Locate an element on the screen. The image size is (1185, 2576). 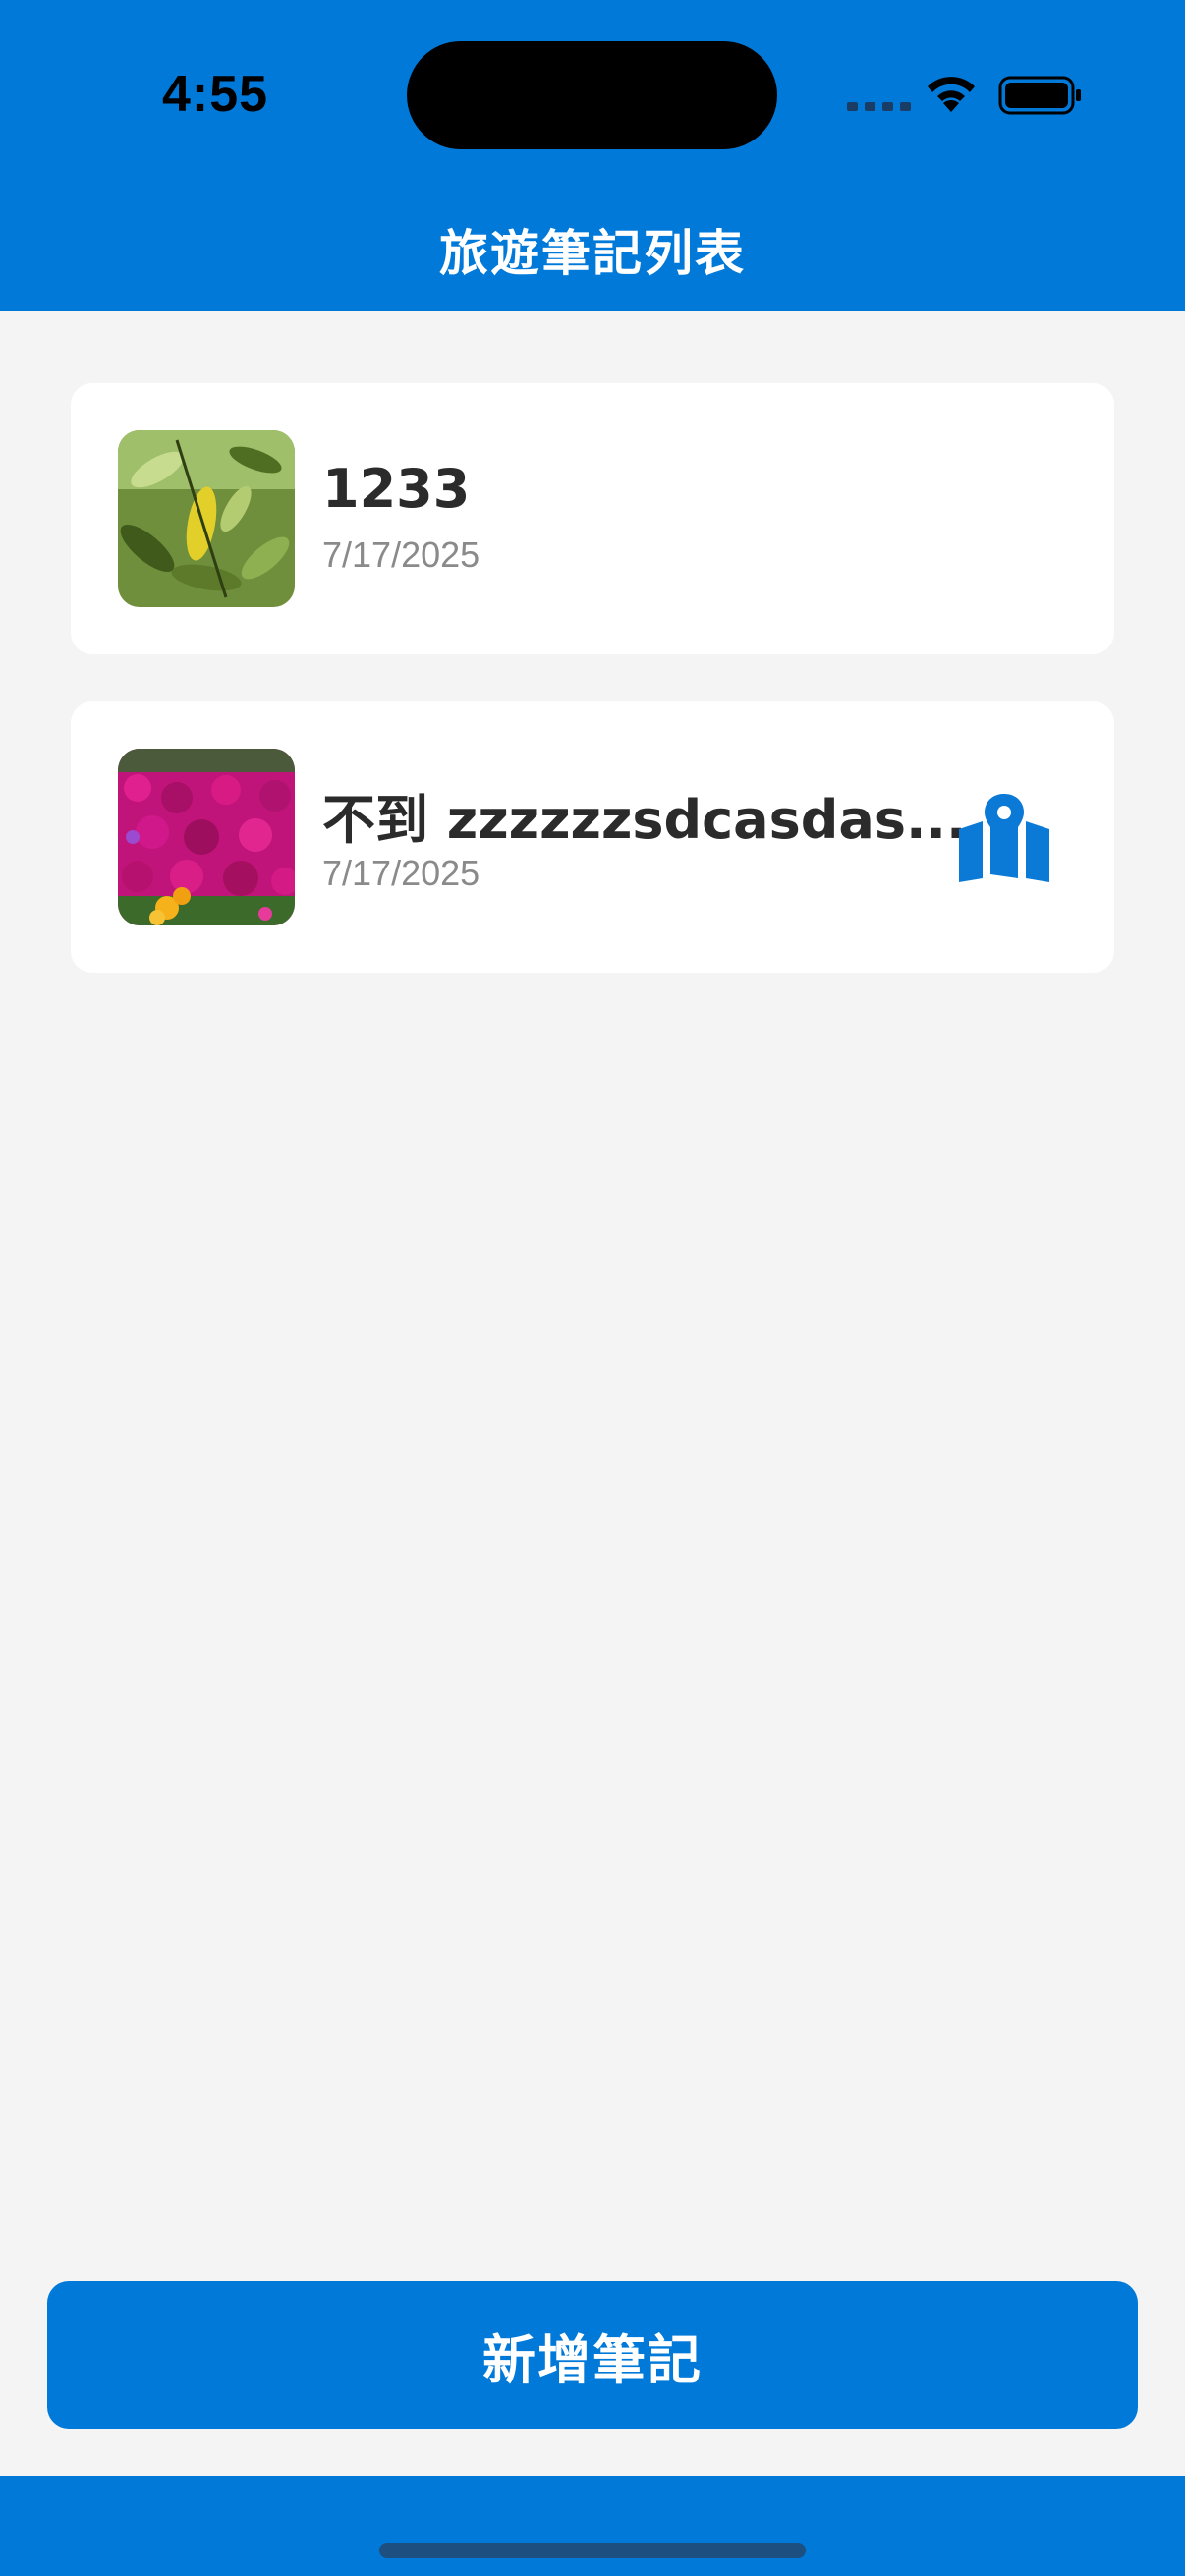
add-note-button: 新增筆記 is located at coordinates (592, 2355).